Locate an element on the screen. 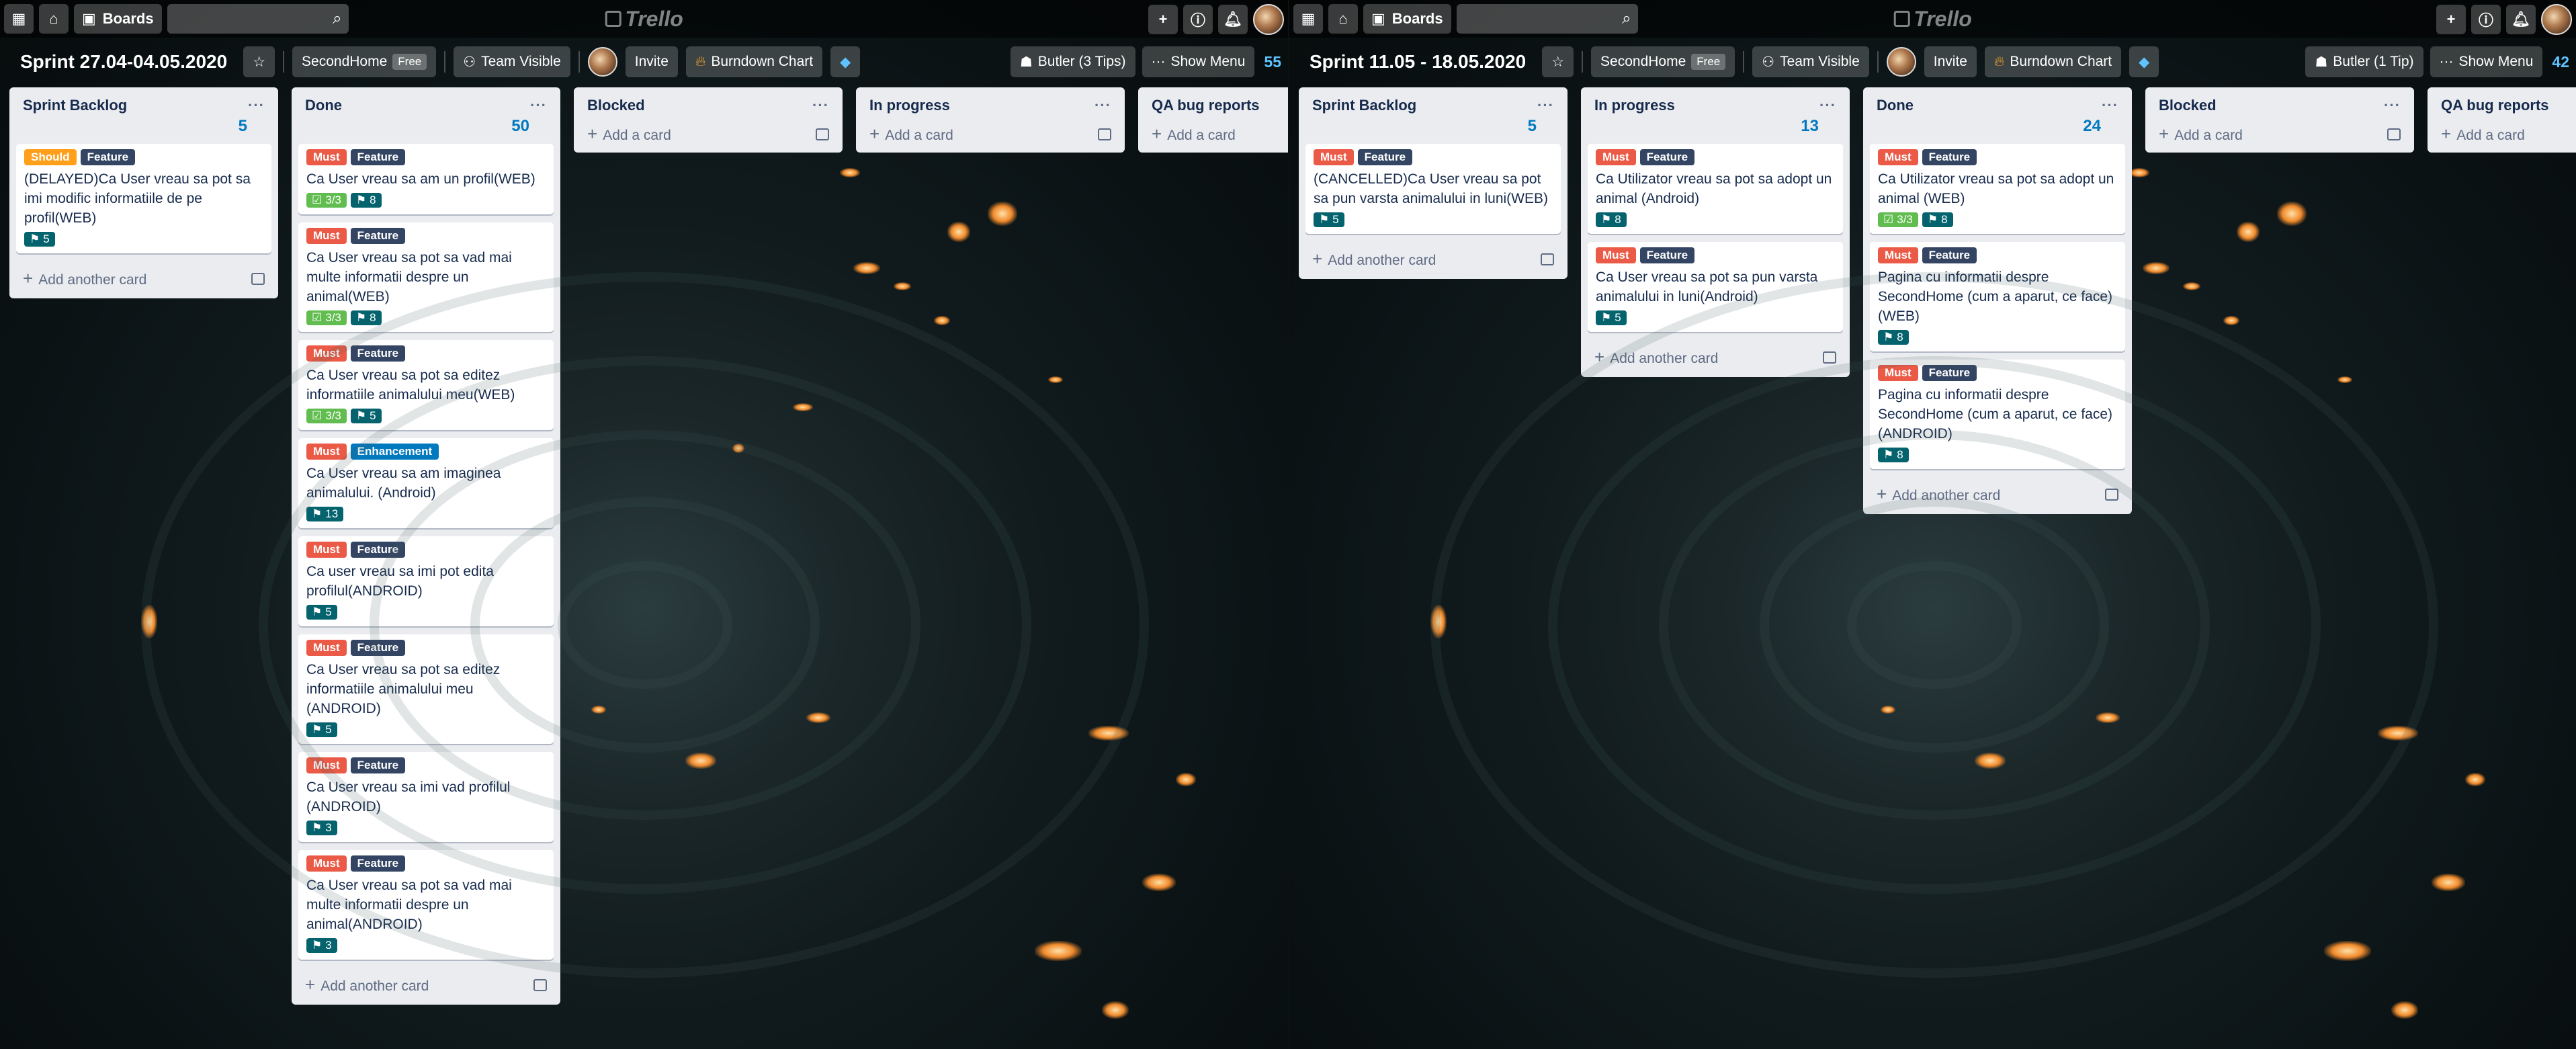 Image resolution: width=2576 pixels, height=1049 pixels. list-title: Blocked is located at coordinates (2188, 105).